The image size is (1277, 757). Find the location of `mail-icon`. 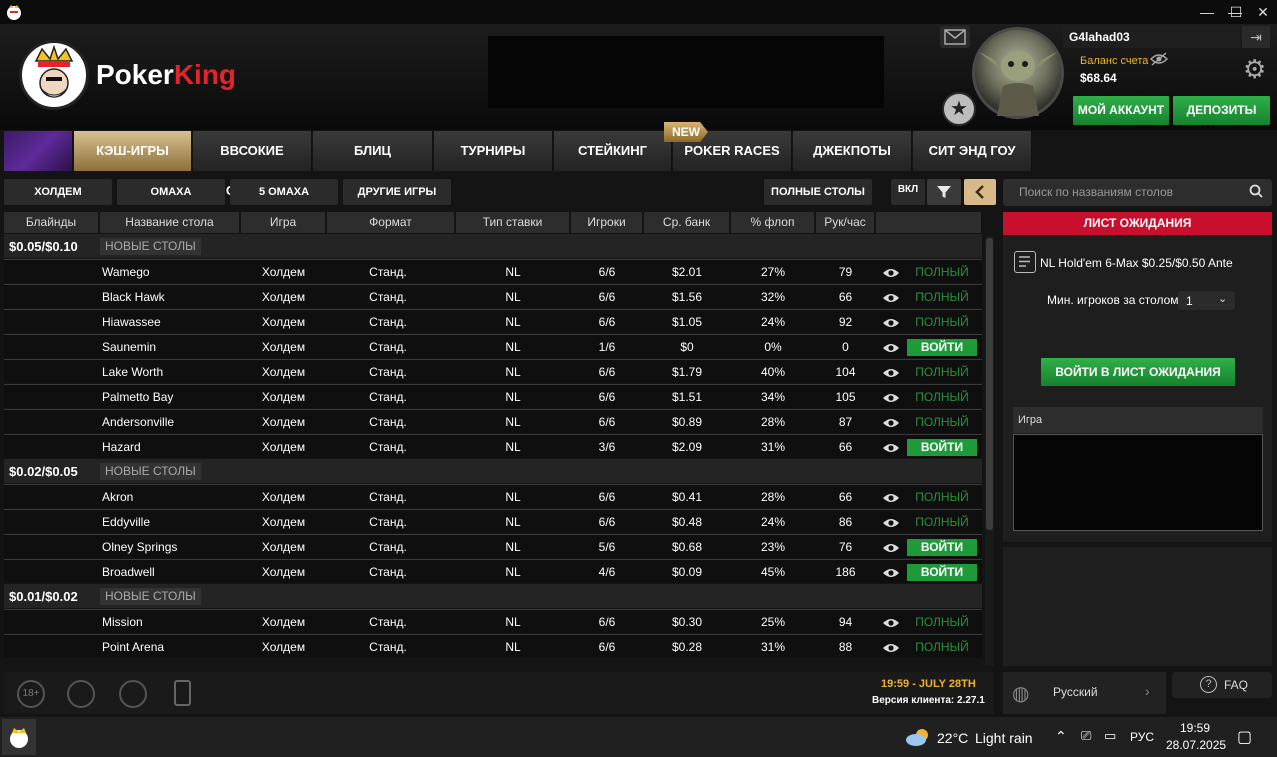

mail-icon is located at coordinates (955, 37).